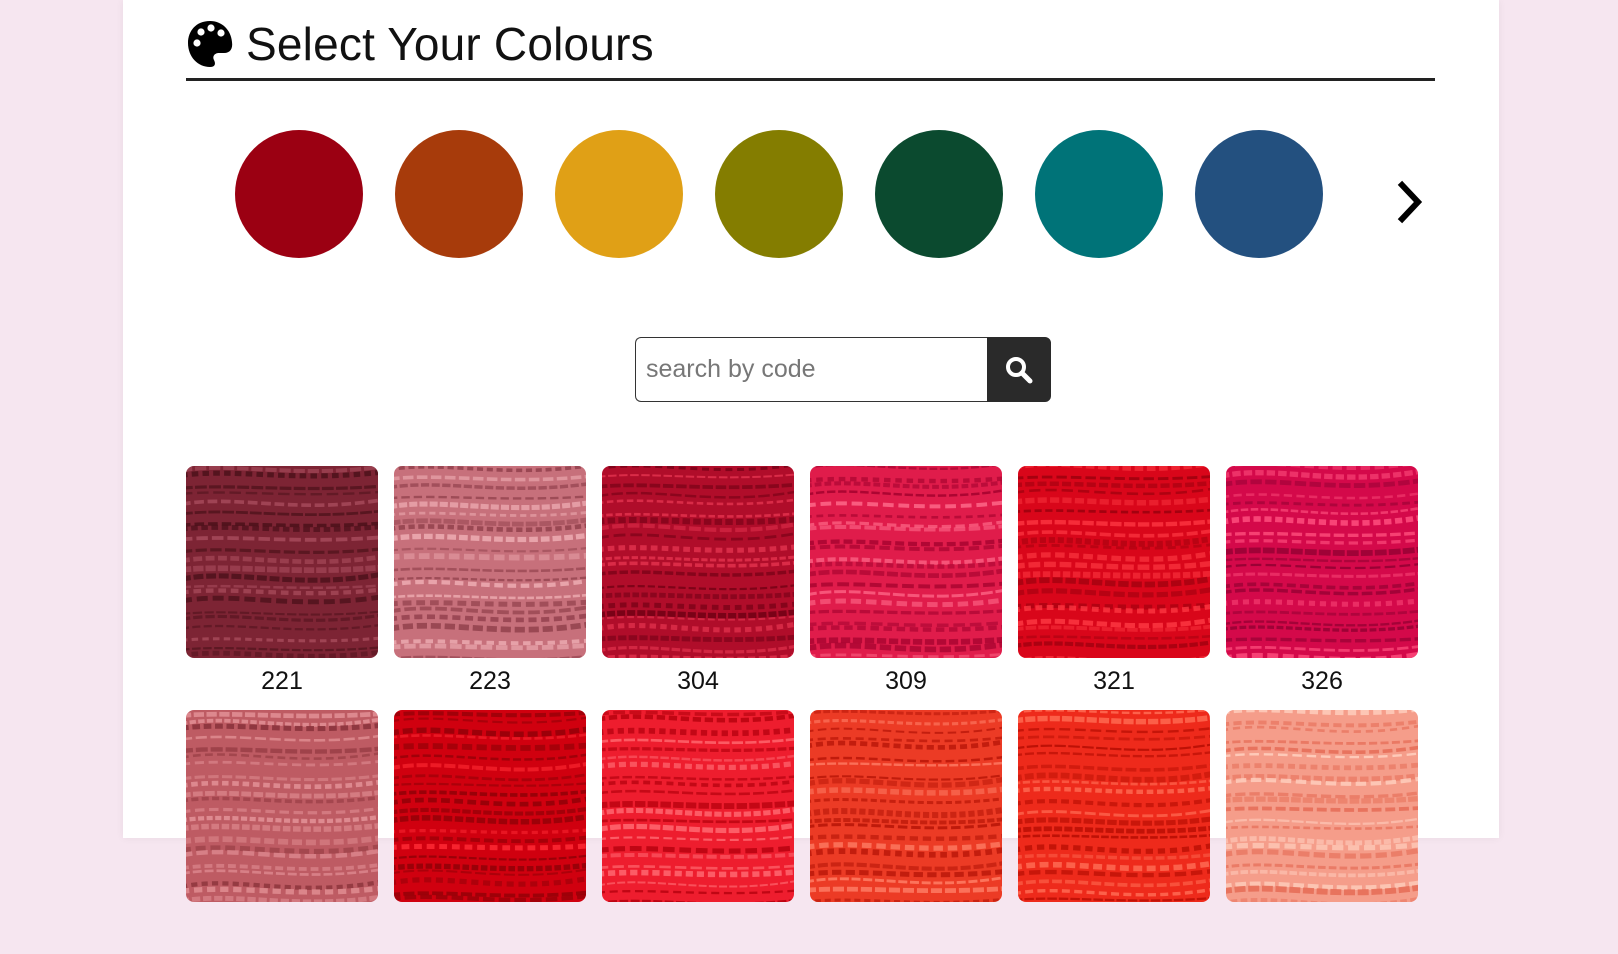  What do you see at coordinates (906, 681) in the screenshot?
I see `thread-code: 309` at bounding box center [906, 681].